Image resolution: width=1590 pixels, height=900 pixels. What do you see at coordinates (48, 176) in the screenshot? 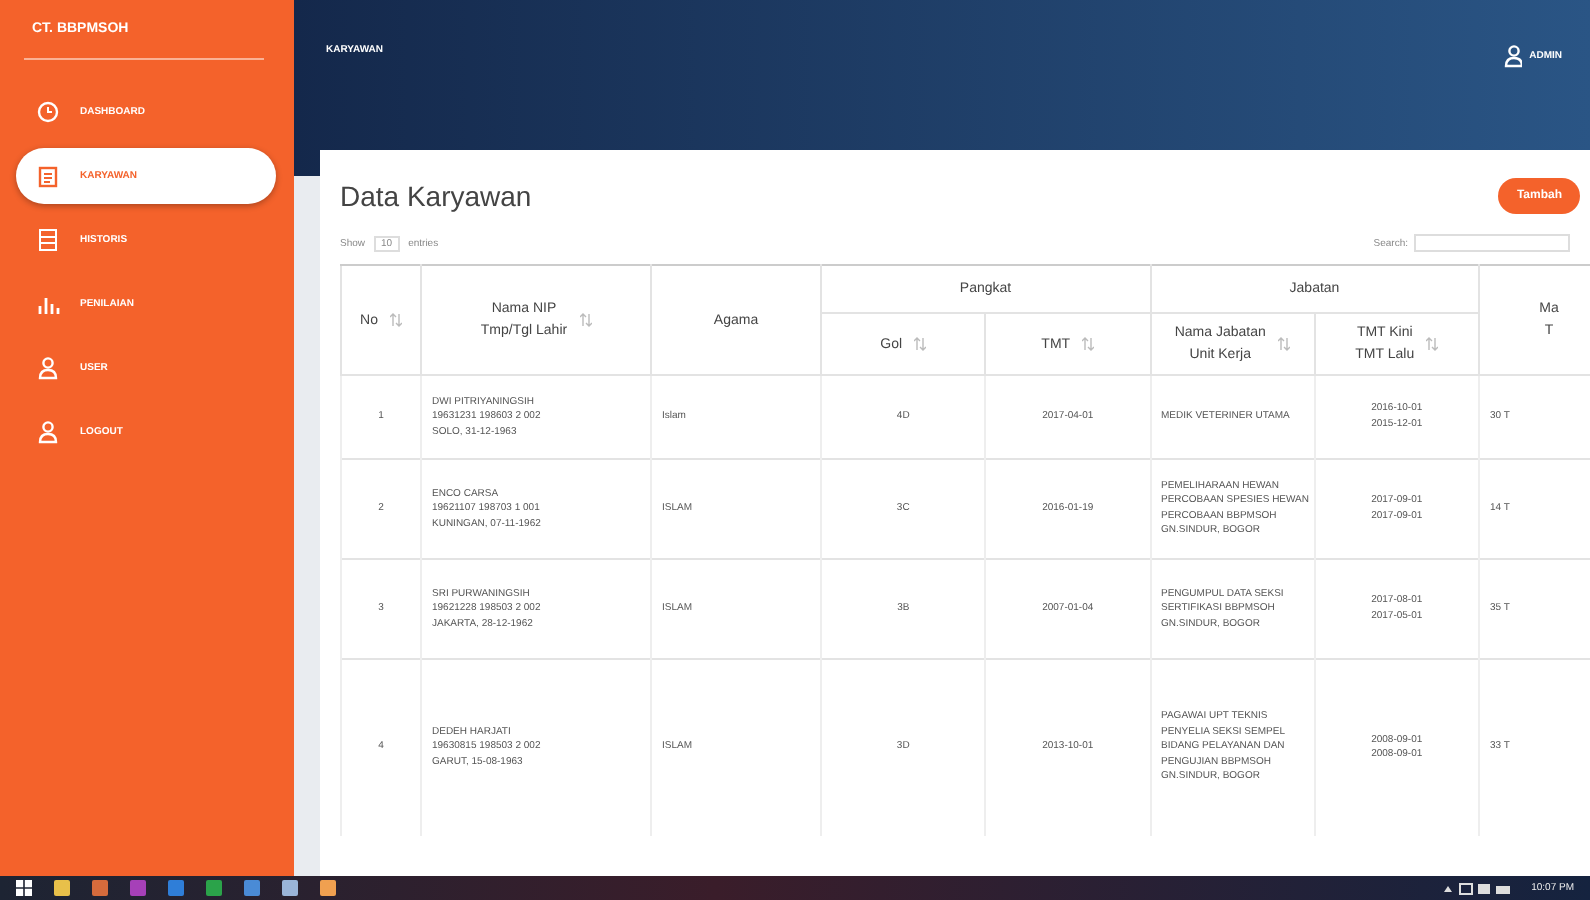
I see `clipboard-icon` at bounding box center [48, 176].